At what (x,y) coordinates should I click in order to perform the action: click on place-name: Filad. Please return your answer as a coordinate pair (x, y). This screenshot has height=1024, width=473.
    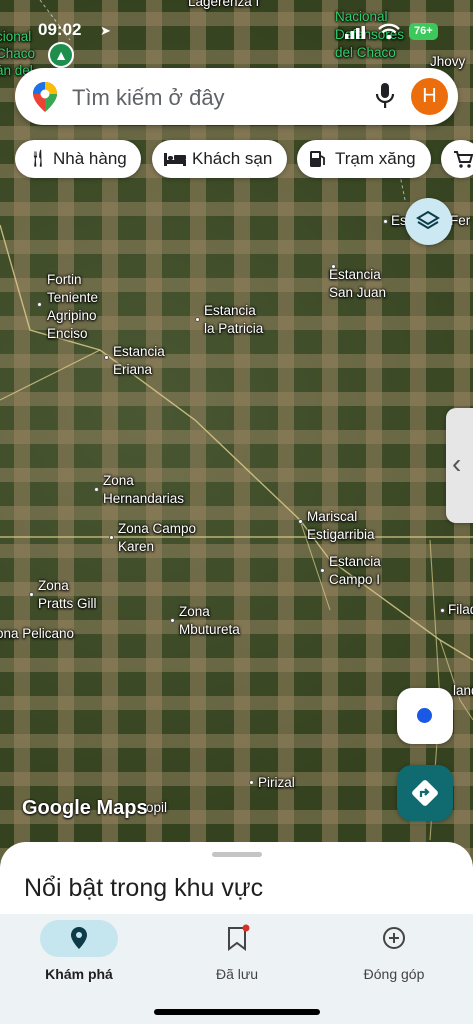
    Looking at the image, I should click on (460, 609).